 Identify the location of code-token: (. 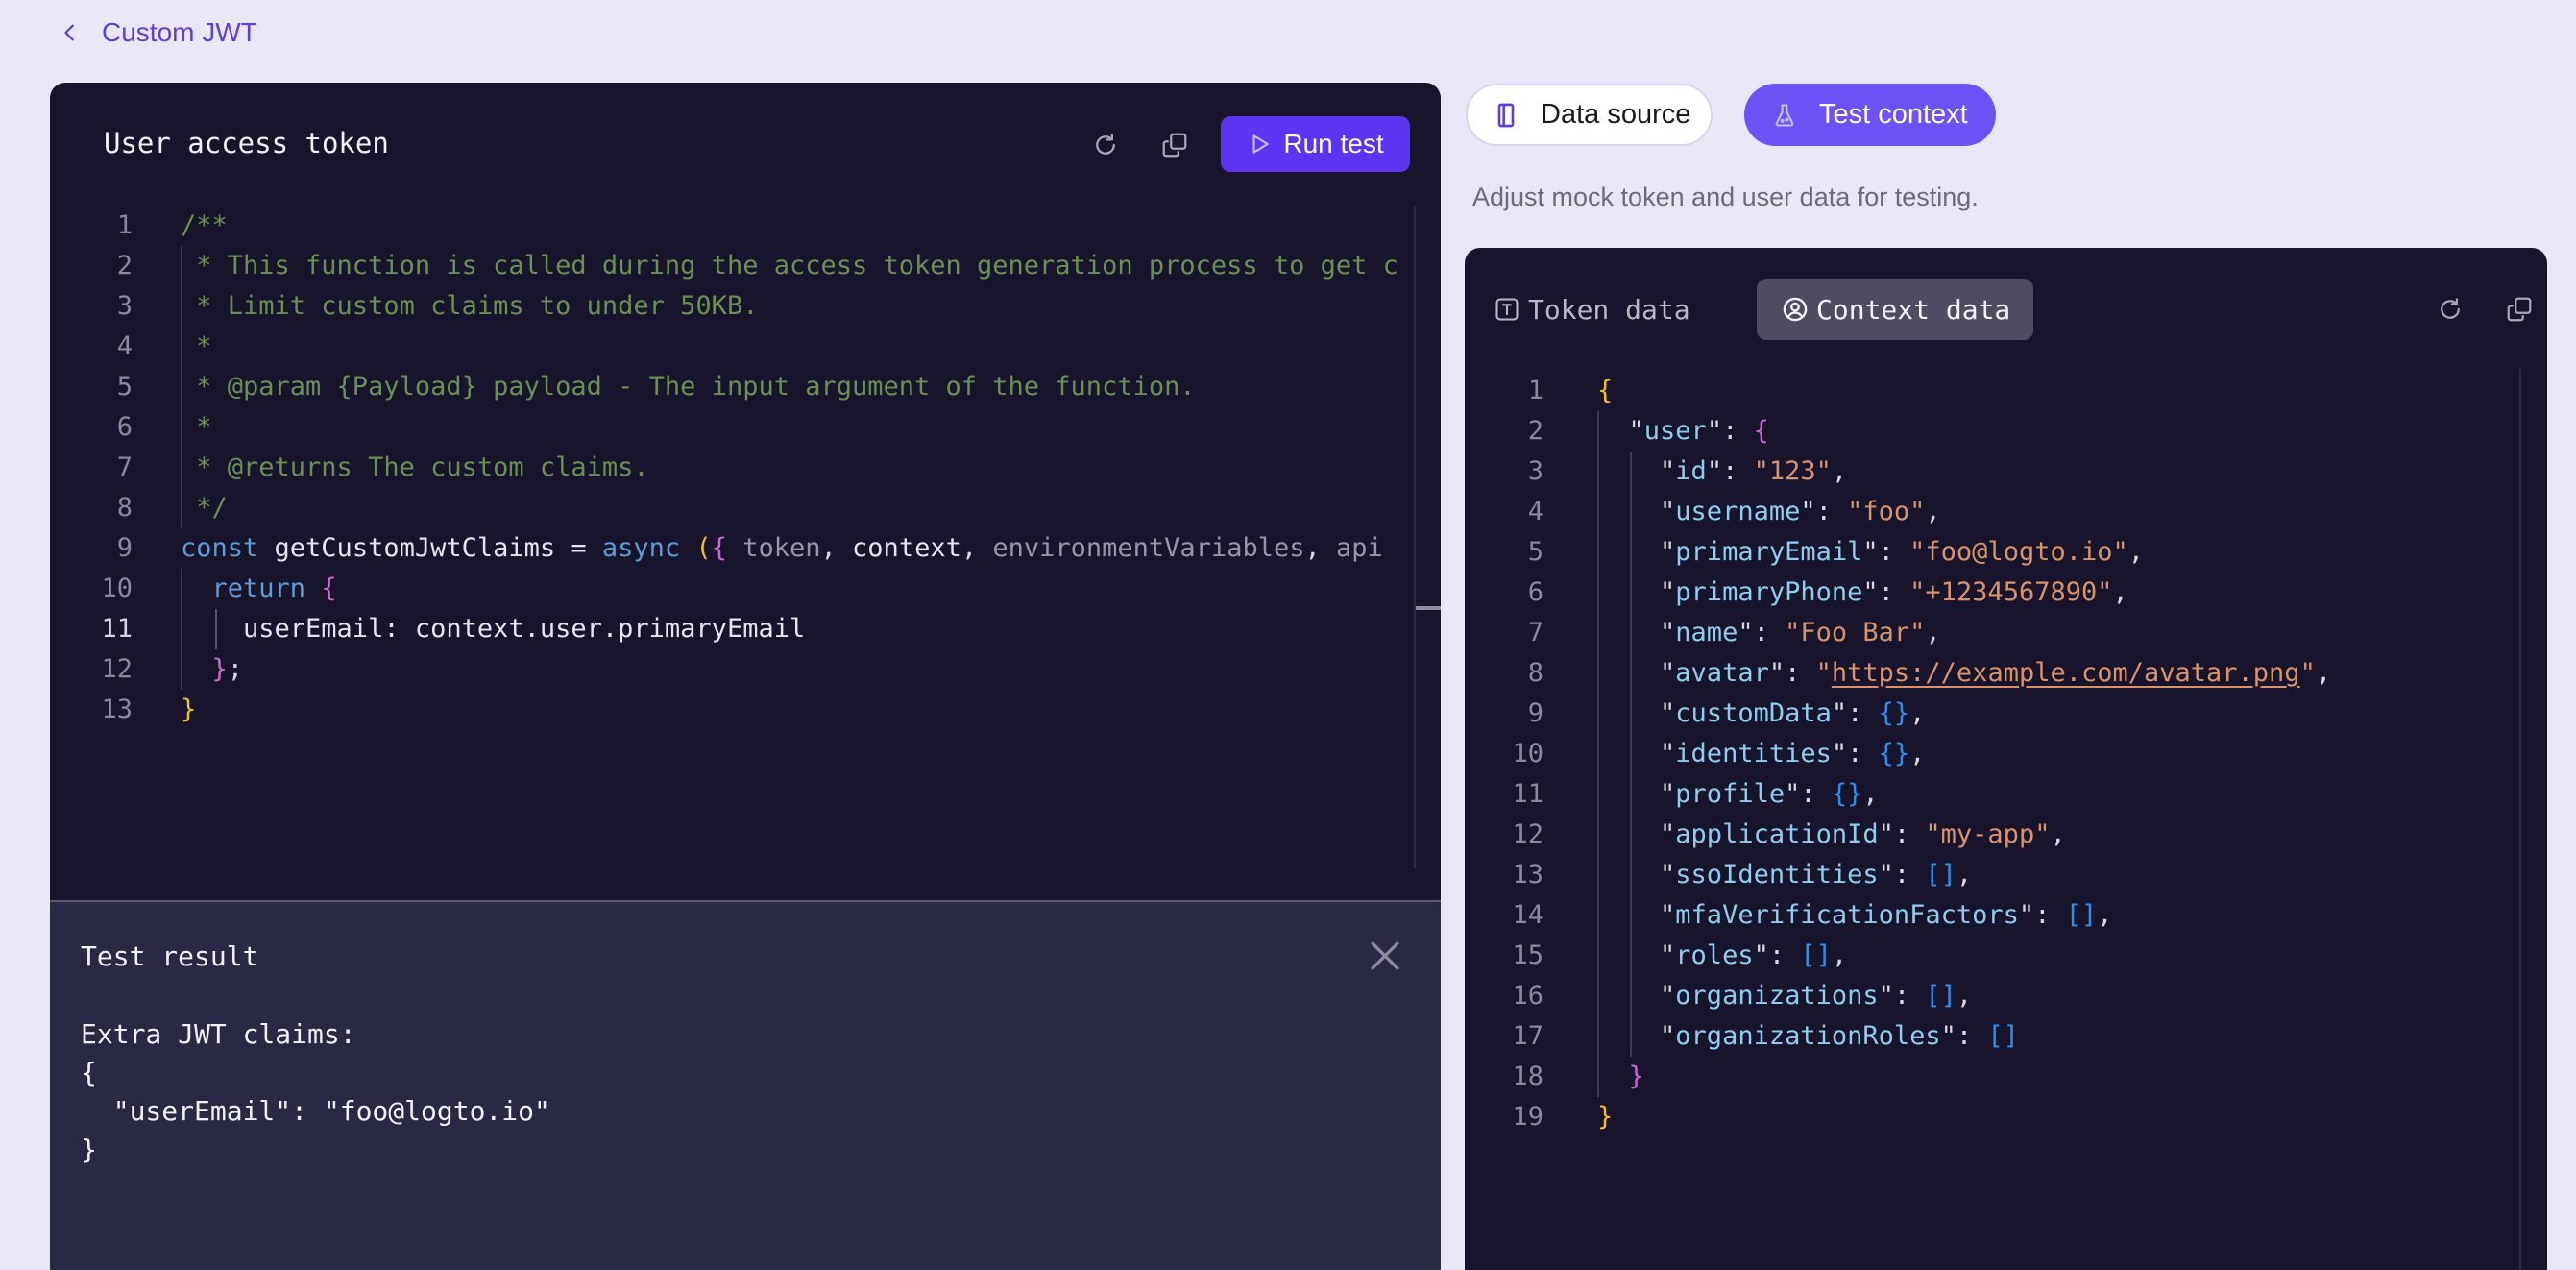
(703, 548).